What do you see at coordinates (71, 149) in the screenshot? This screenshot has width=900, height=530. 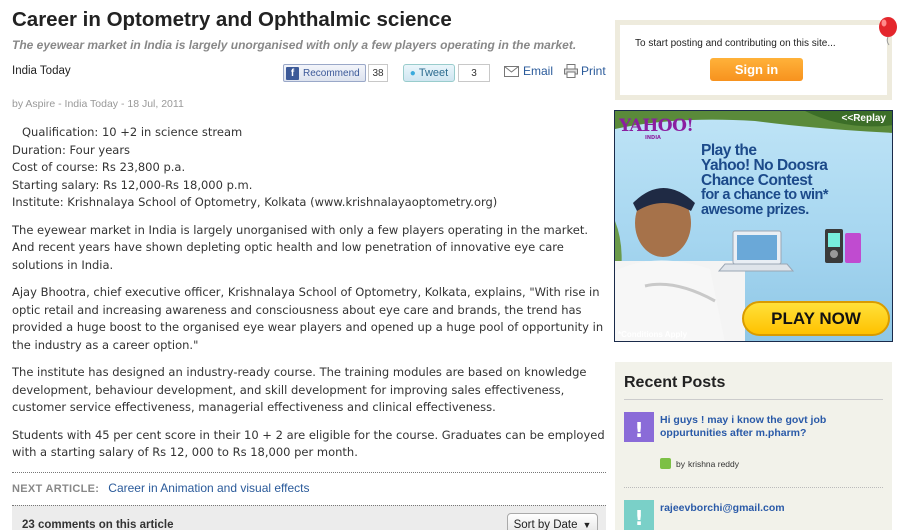 I see `fact-duration: Duration: Four years` at bounding box center [71, 149].